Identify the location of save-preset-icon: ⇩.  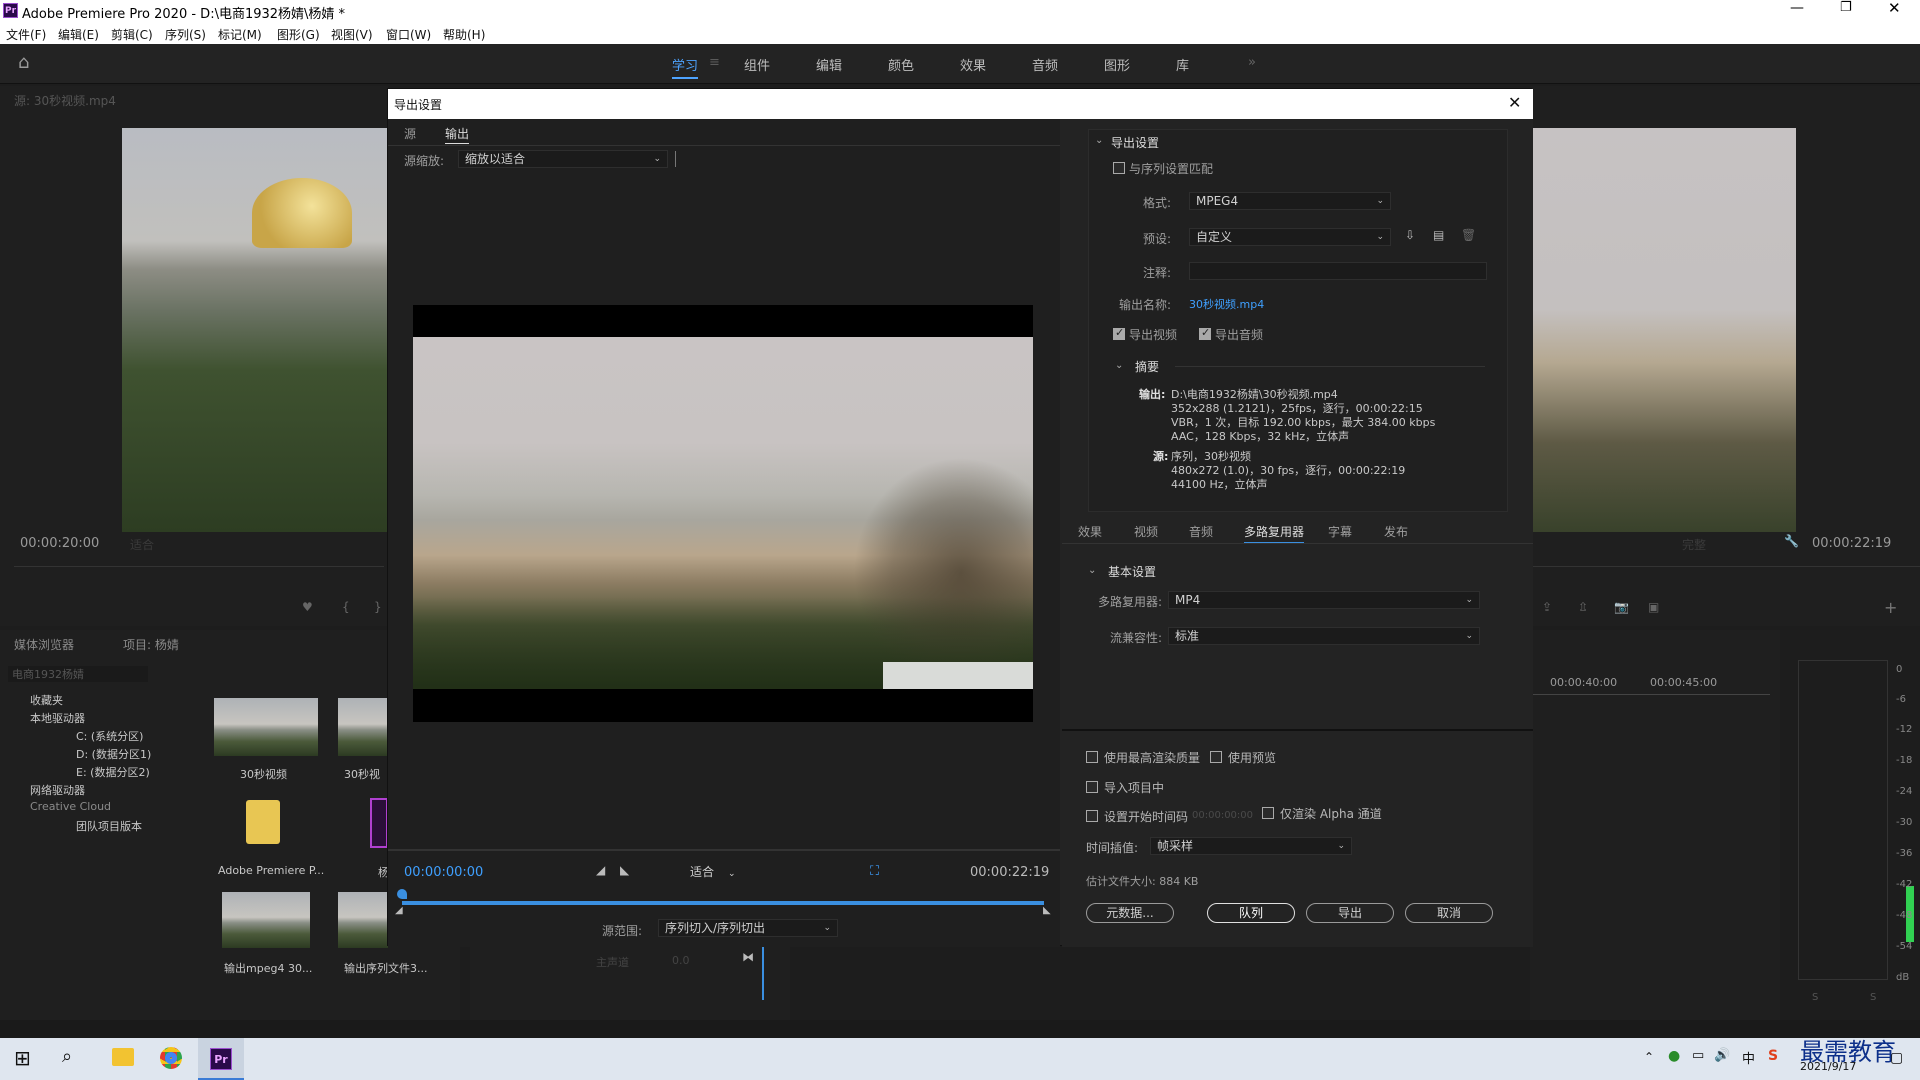
(1410, 235).